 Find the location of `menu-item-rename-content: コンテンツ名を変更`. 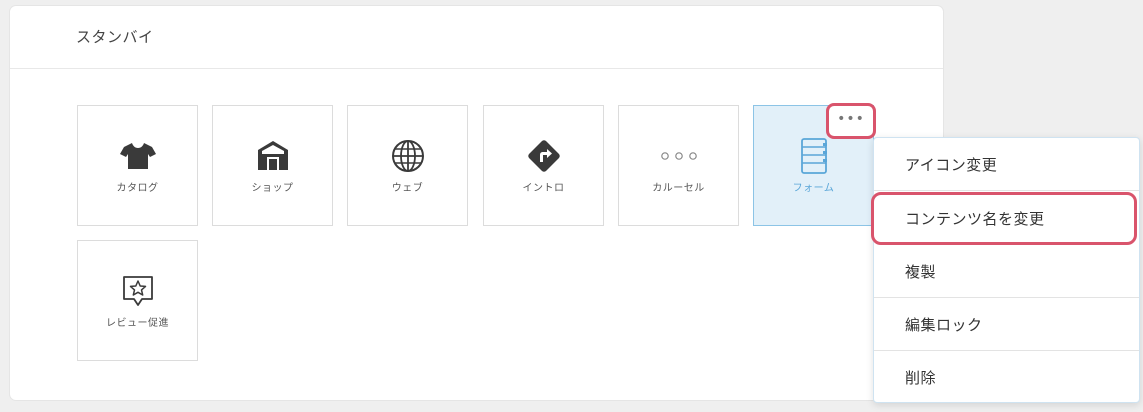

menu-item-rename-content: コンテンツ名を変更 is located at coordinates (1004, 218).